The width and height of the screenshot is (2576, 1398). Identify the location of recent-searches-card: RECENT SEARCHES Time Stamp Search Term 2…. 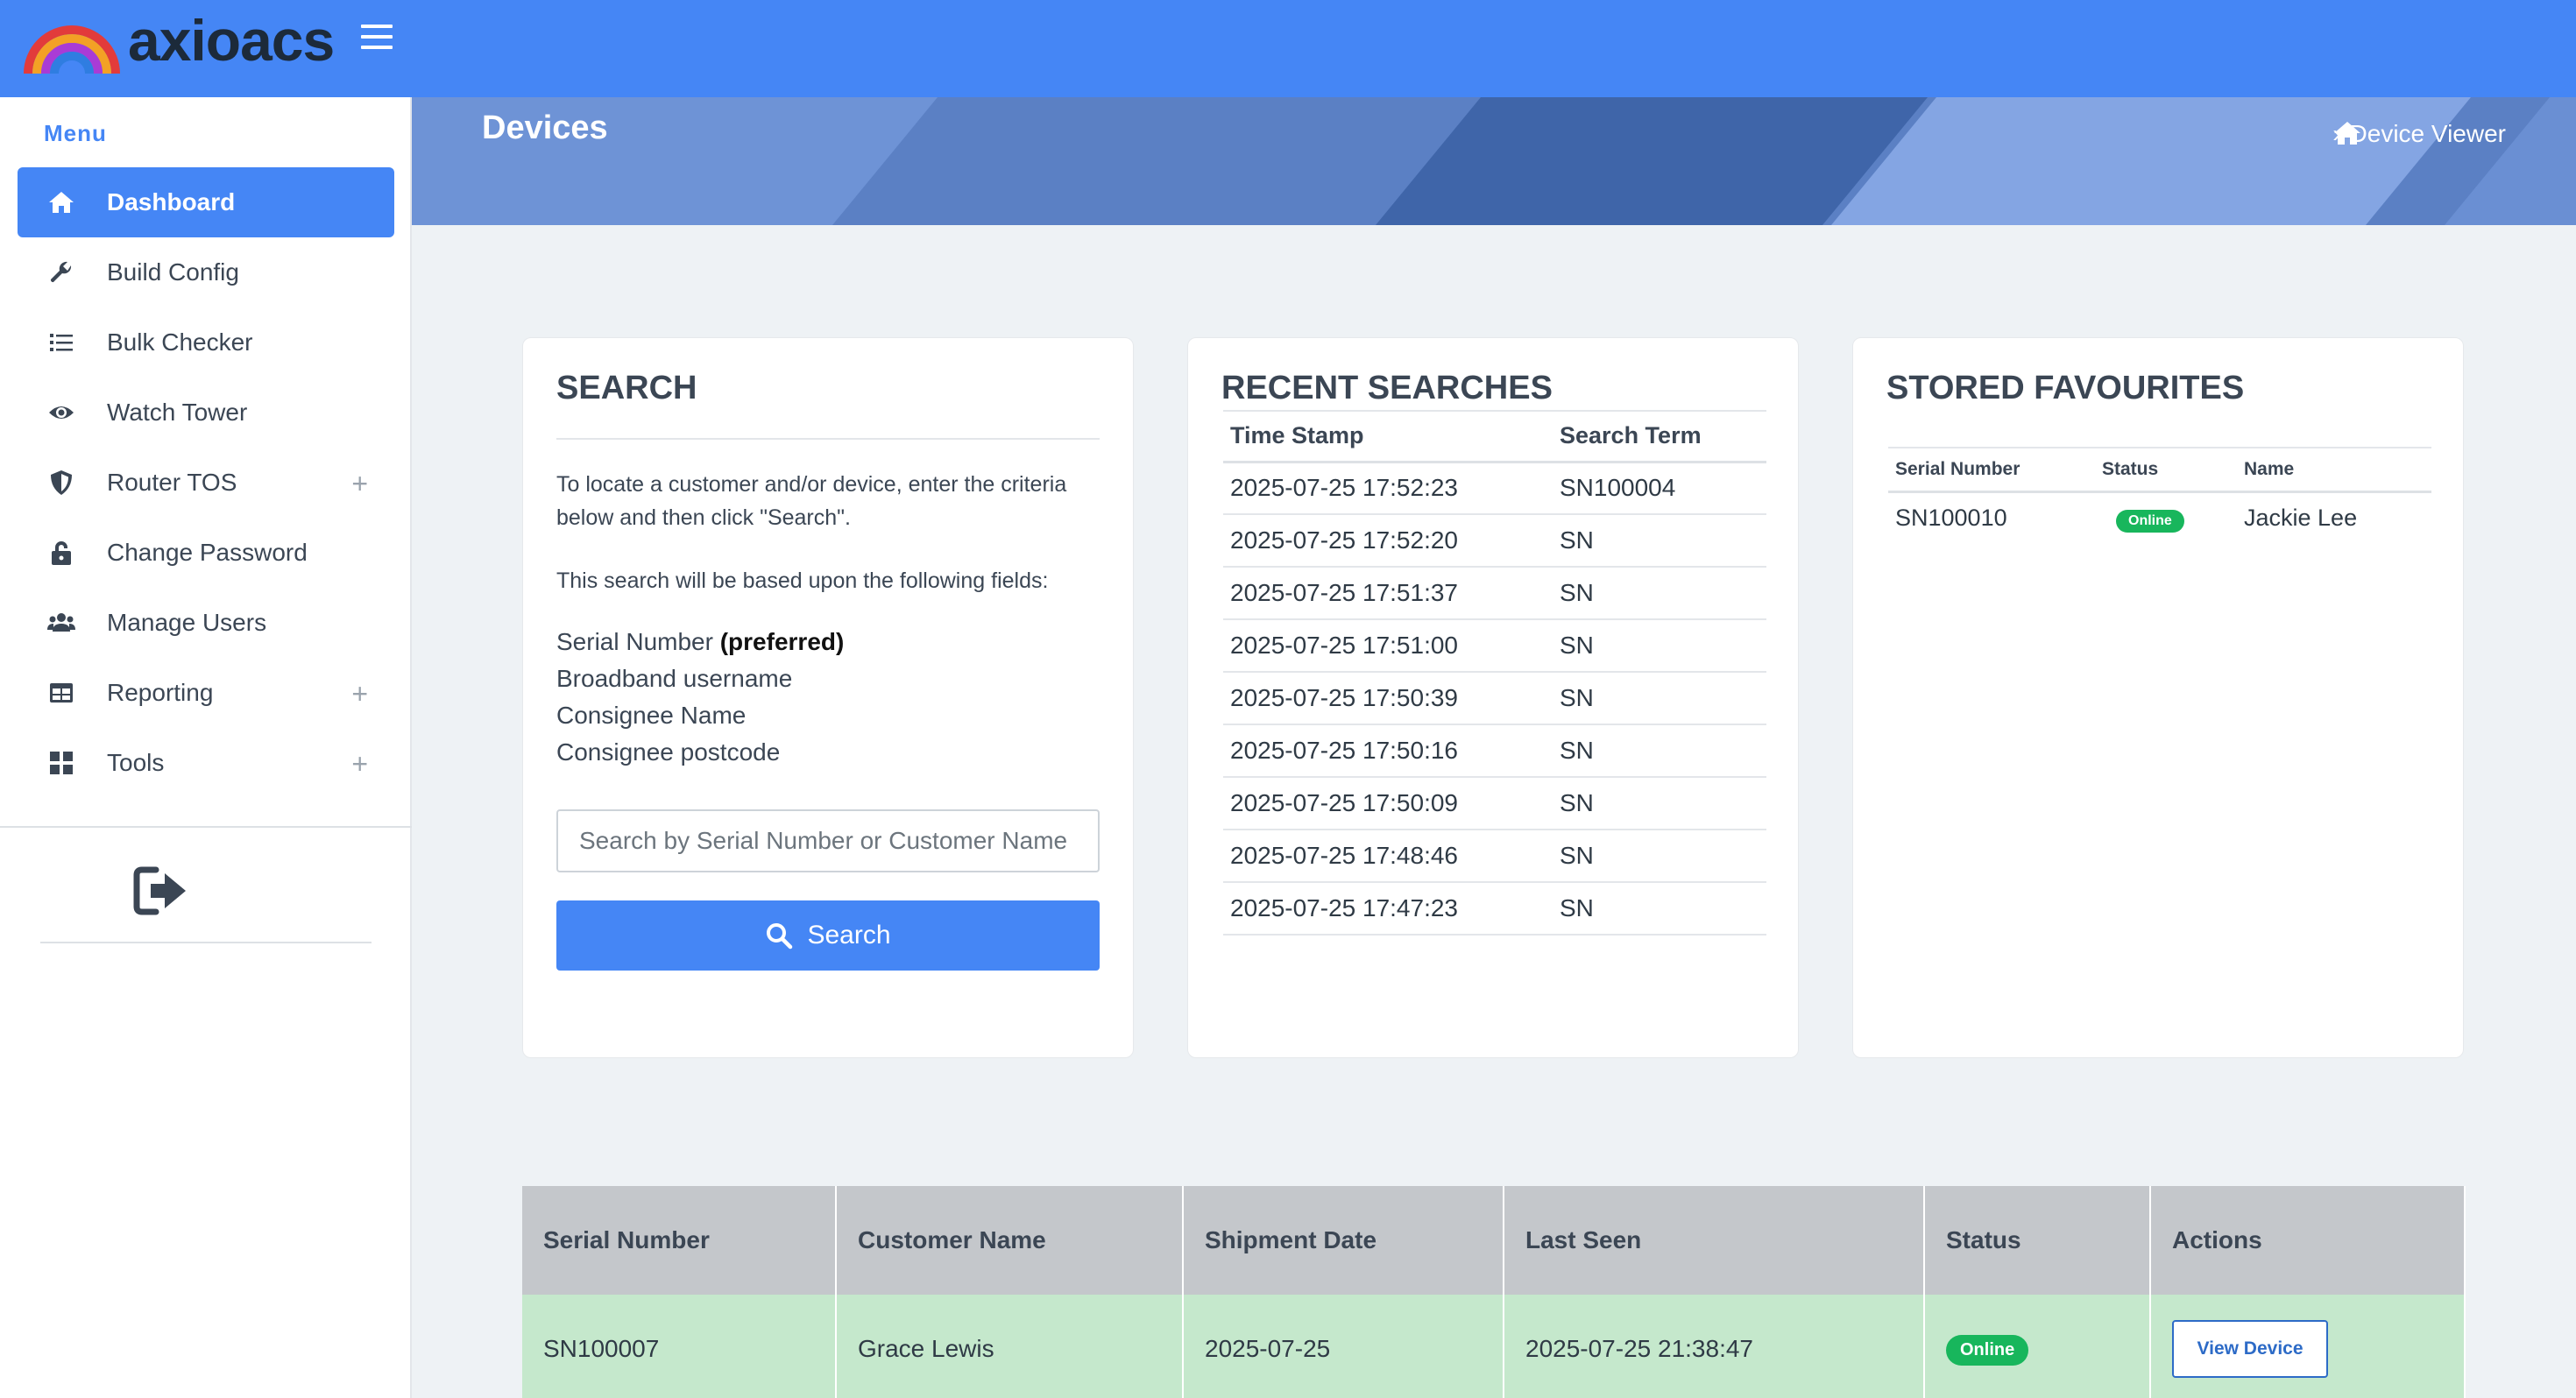
(1493, 697).